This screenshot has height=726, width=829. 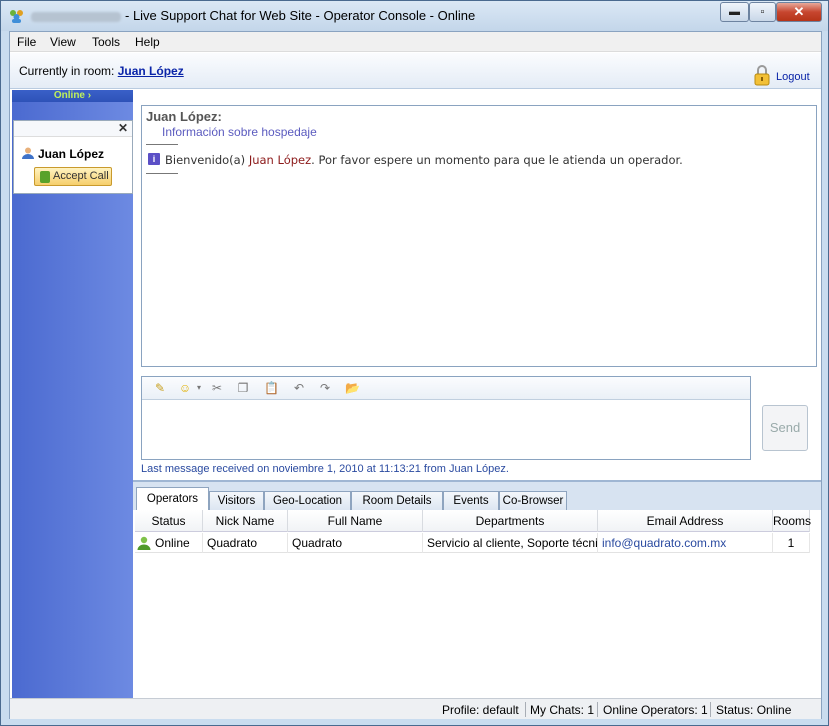 I want to click on column-header: Departments, so click(x=510, y=521).